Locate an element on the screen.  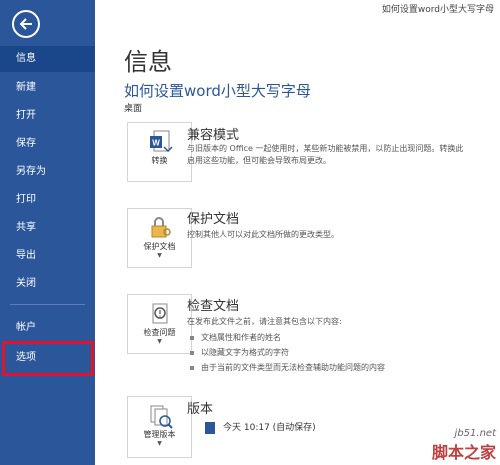
list-item: 以隐藏文字为格式的字符 is located at coordinates (239, 352).